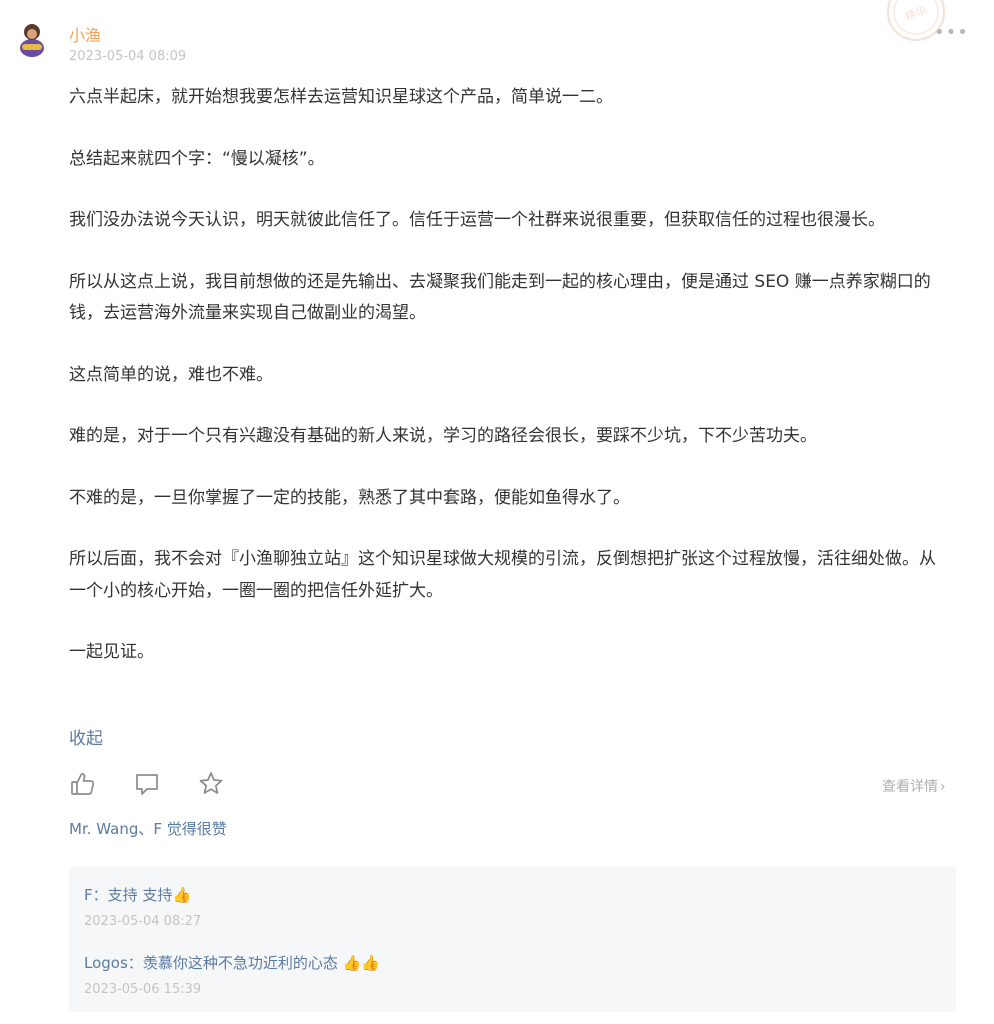  What do you see at coordinates (182, 895) in the screenshot?
I see `thumbs-up-emoji: 👍` at bounding box center [182, 895].